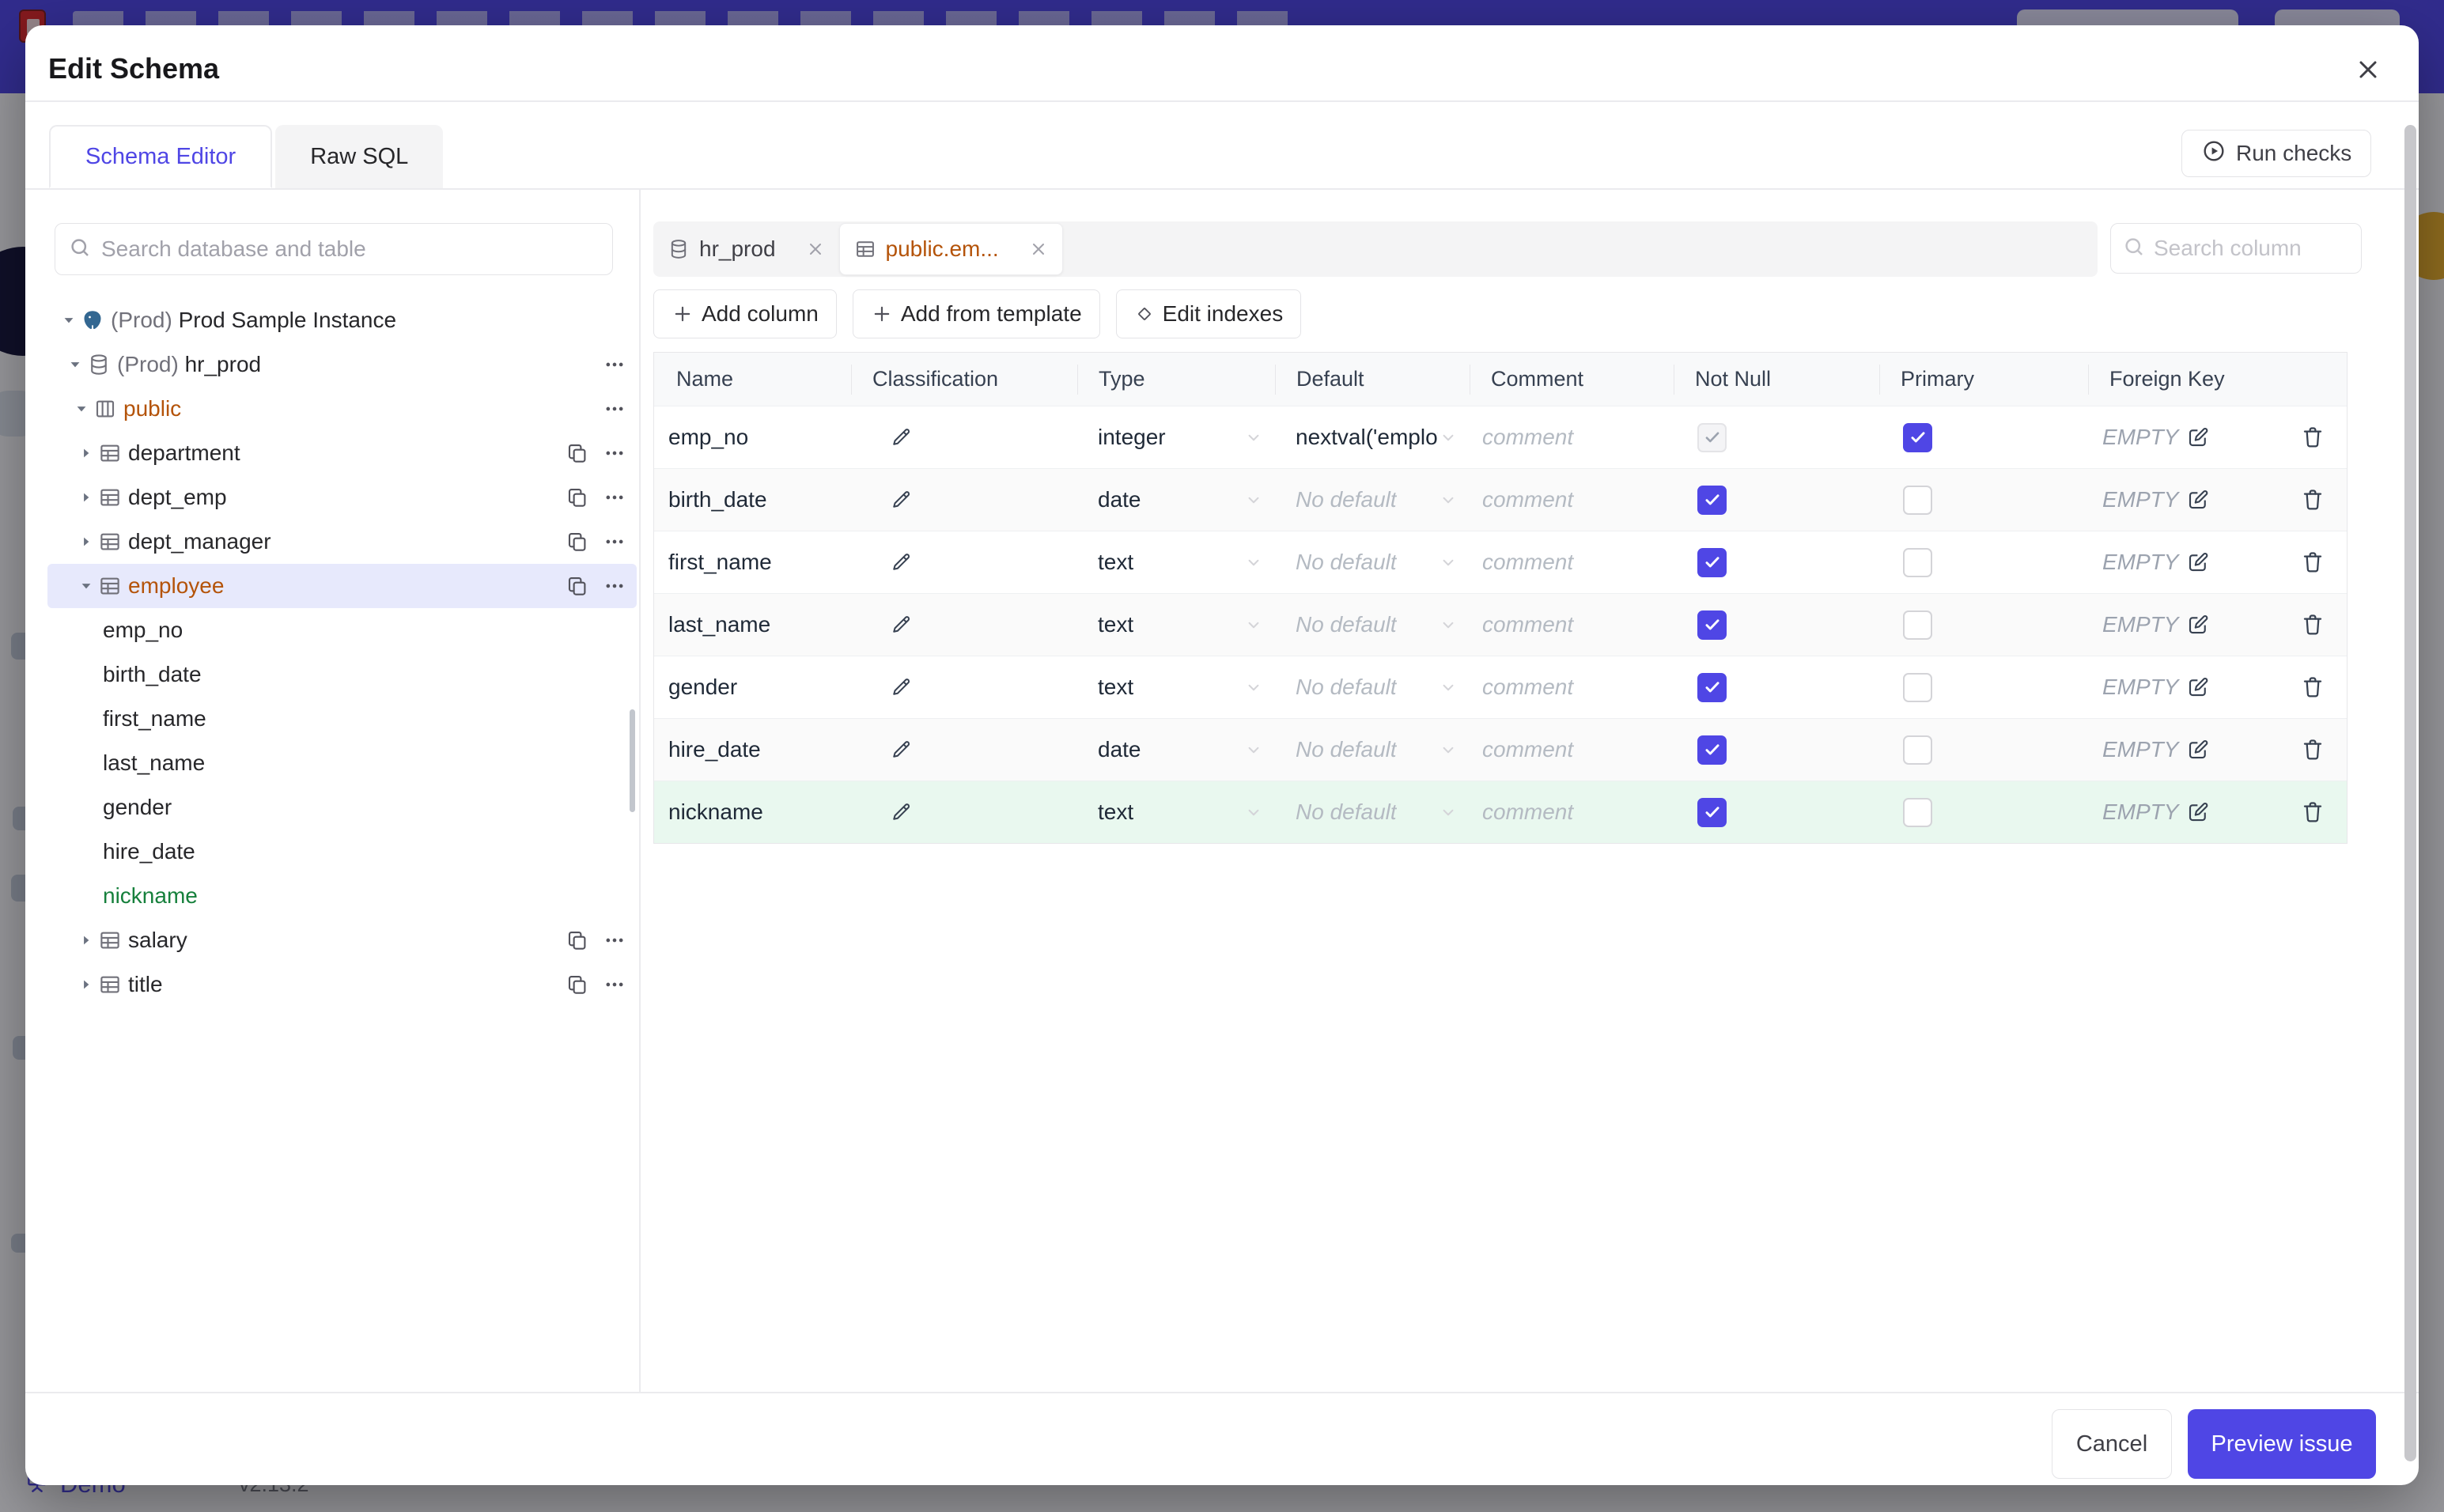 Image resolution: width=2444 pixels, height=1512 pixels. I want to click on tree-item-gender: gender, so click(342, 808).